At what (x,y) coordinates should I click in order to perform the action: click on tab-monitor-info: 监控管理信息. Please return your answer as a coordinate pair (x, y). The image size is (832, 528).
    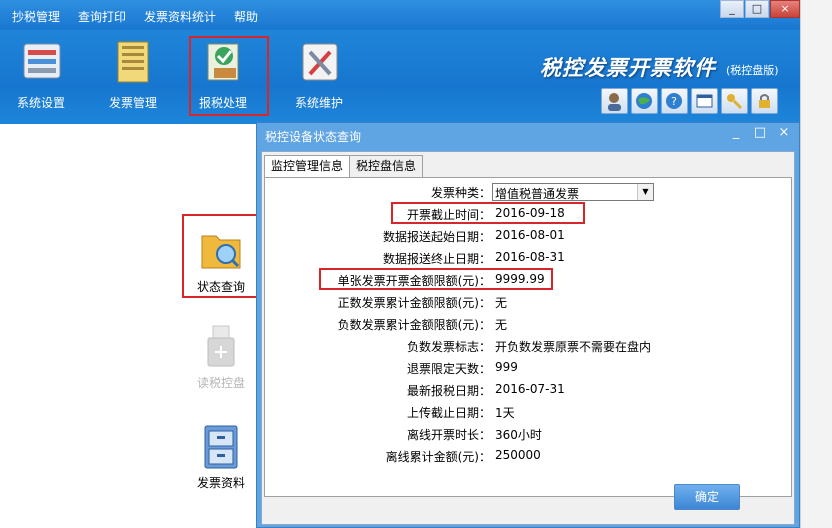
    Looking at the image, I should click on (307, 166).